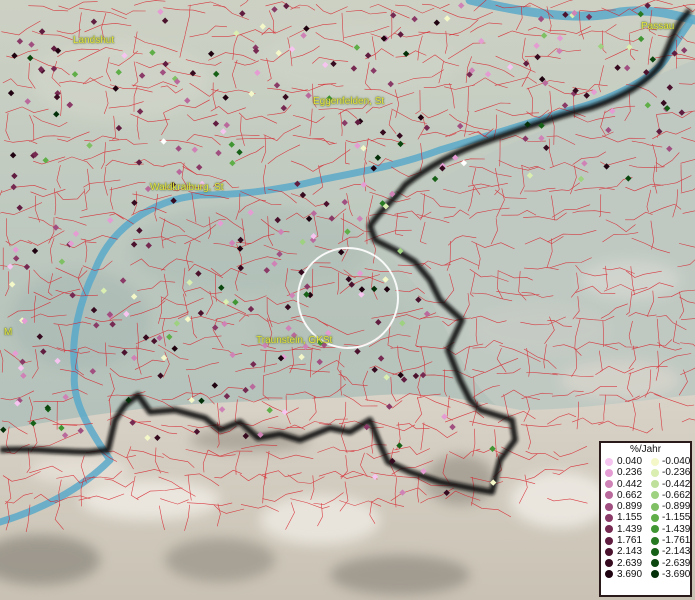 Image resolution: width=695 pixels, height=600 pixels. Describe the element at coordinates (676, 518) in the screenshot. I see `legend-value-negative: -1.155` at that location.